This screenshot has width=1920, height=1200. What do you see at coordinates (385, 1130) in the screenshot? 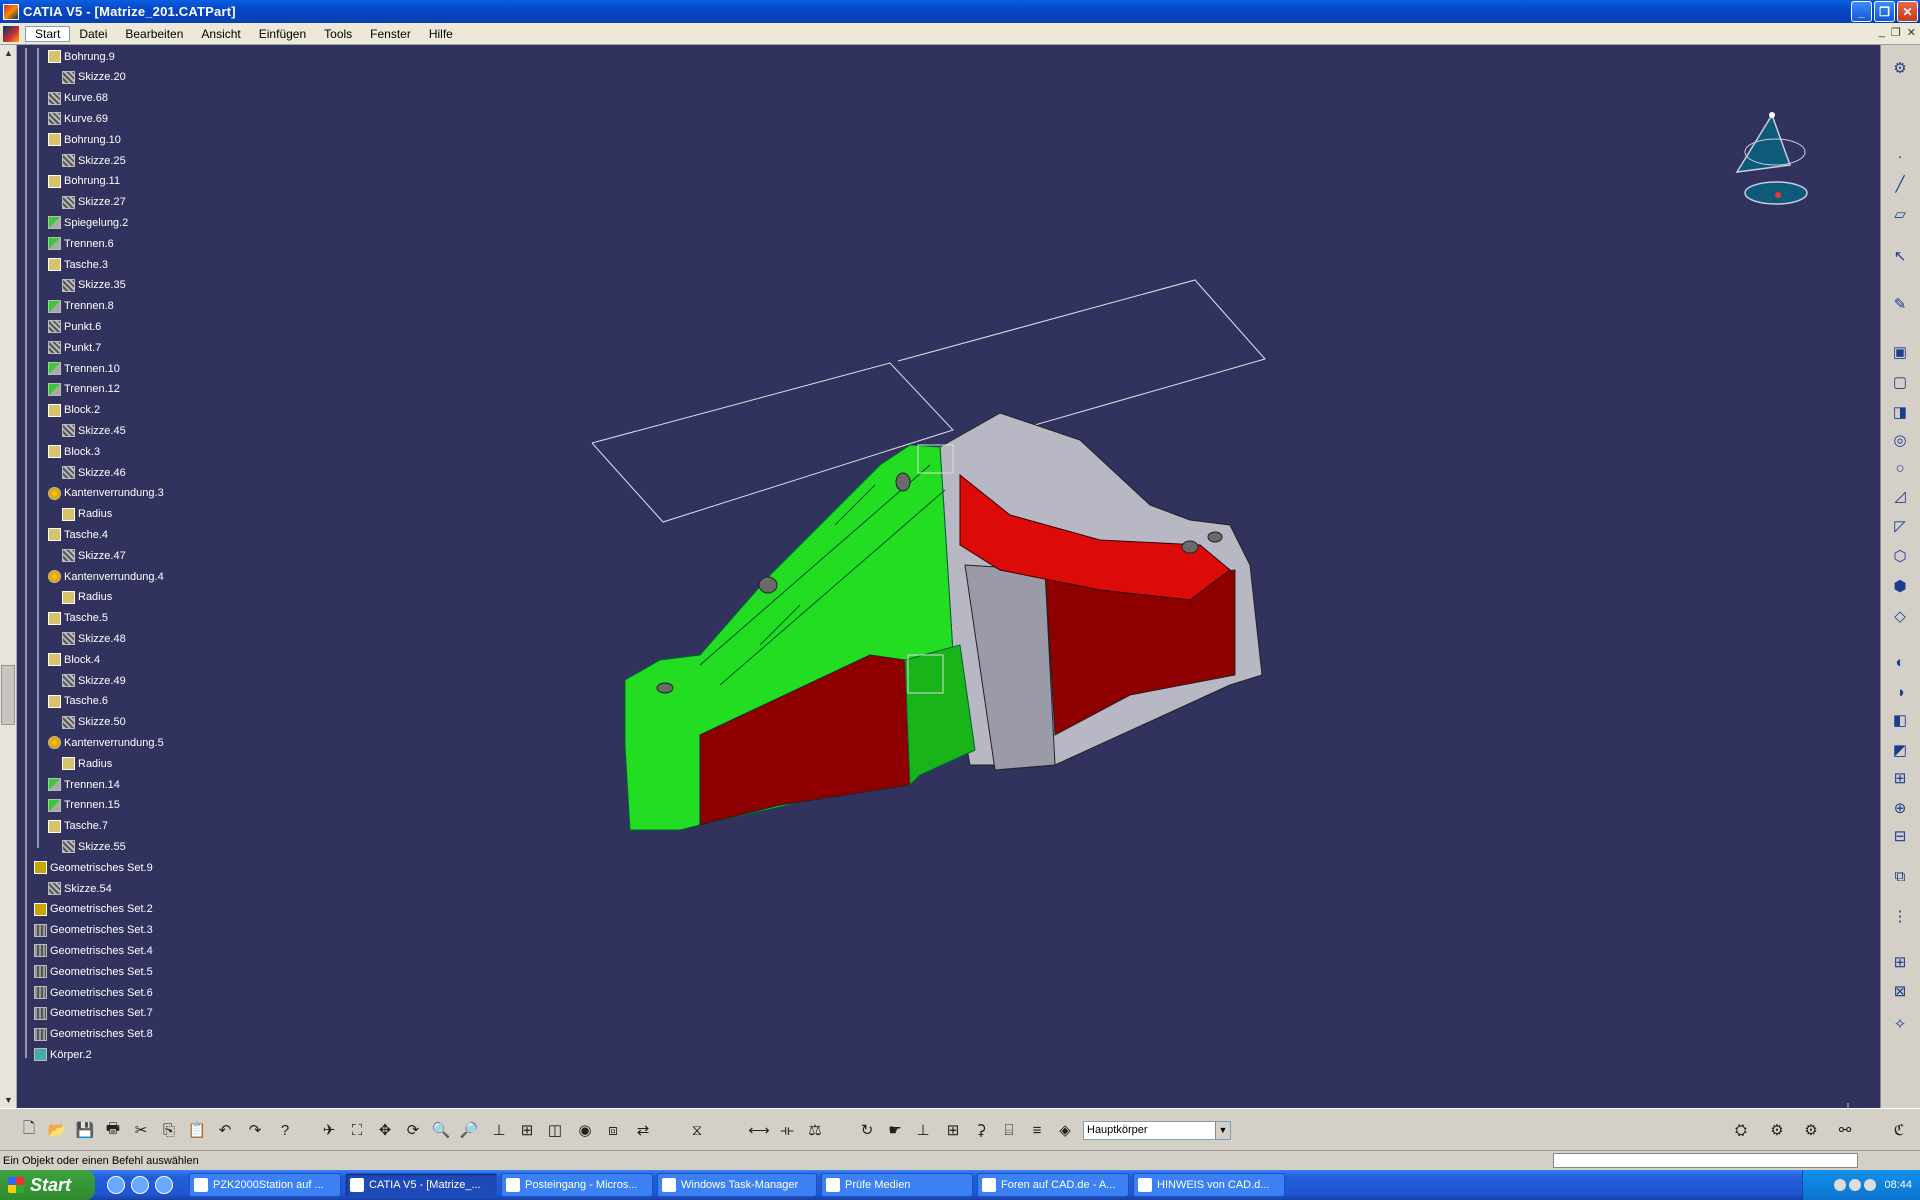
I see `pan-icon: ✥` at bounding box center [385, 1130].